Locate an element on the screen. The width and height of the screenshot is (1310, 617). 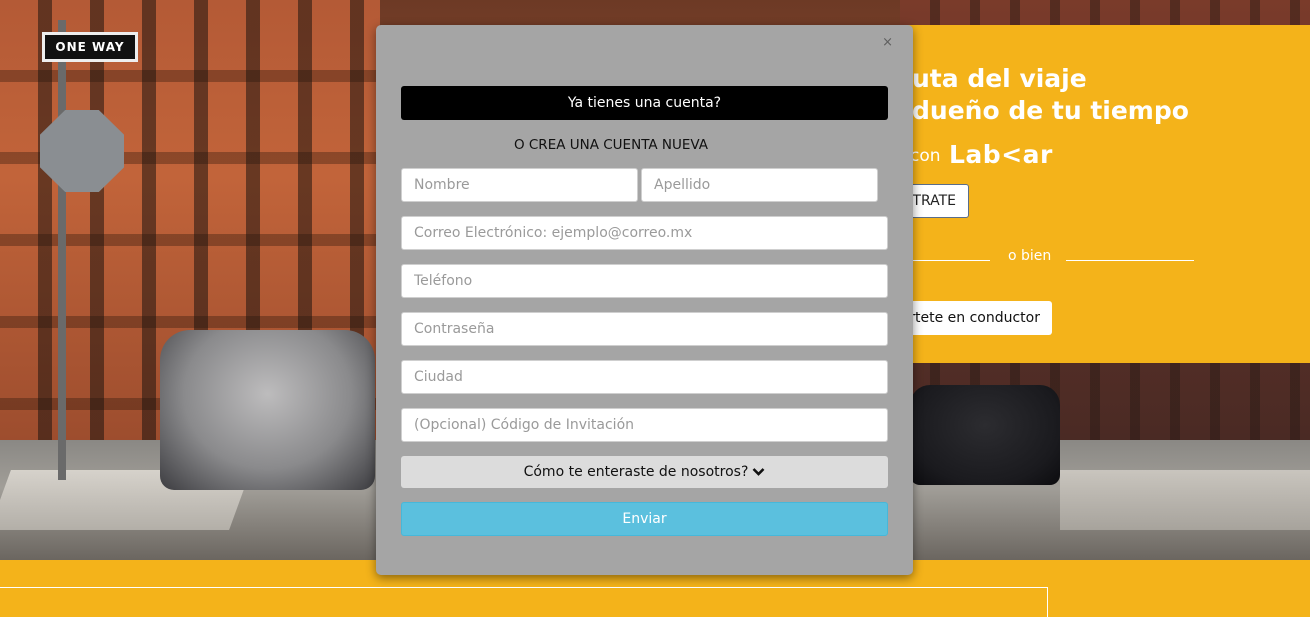
bottom-outline-box is located at coordinates (524, 602).